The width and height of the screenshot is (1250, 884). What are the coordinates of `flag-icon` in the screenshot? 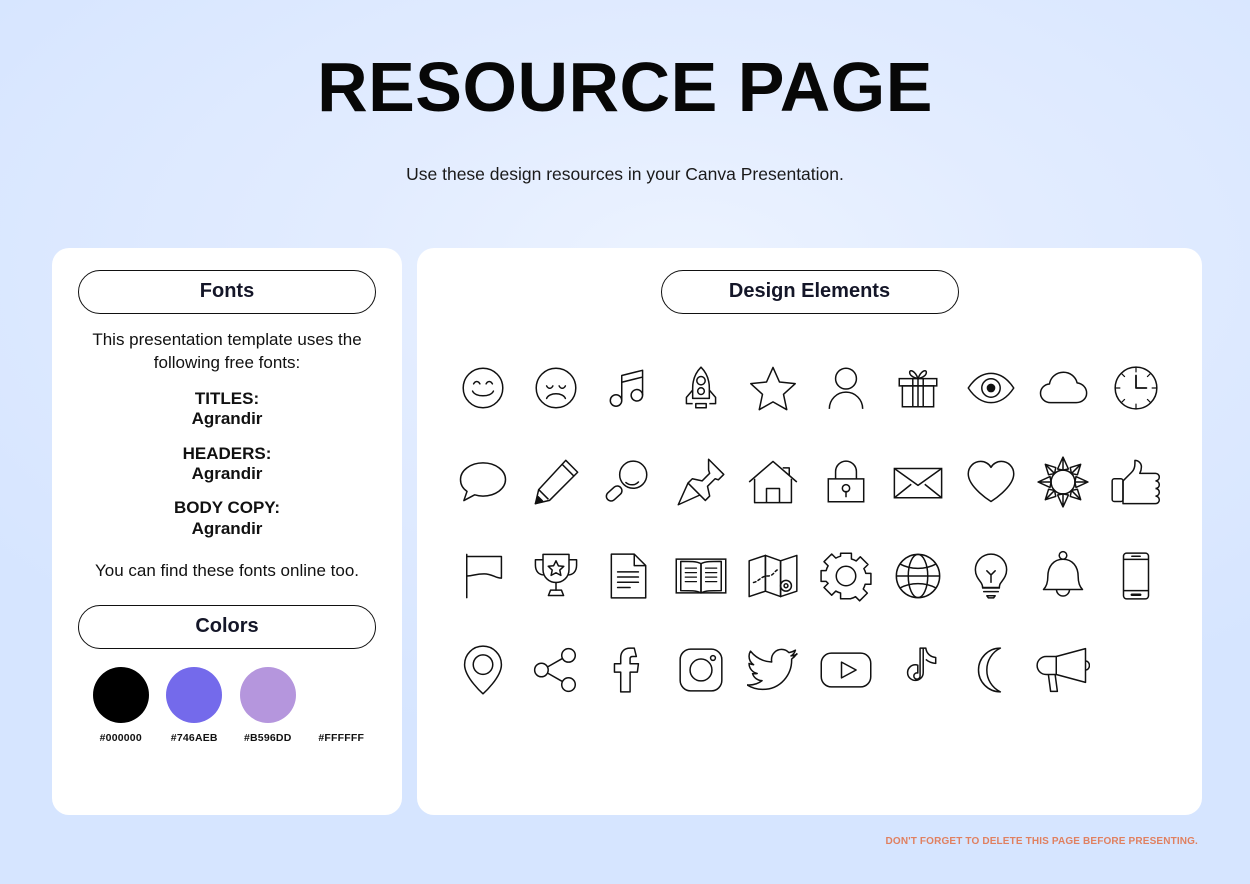 It's located at (483, 576).